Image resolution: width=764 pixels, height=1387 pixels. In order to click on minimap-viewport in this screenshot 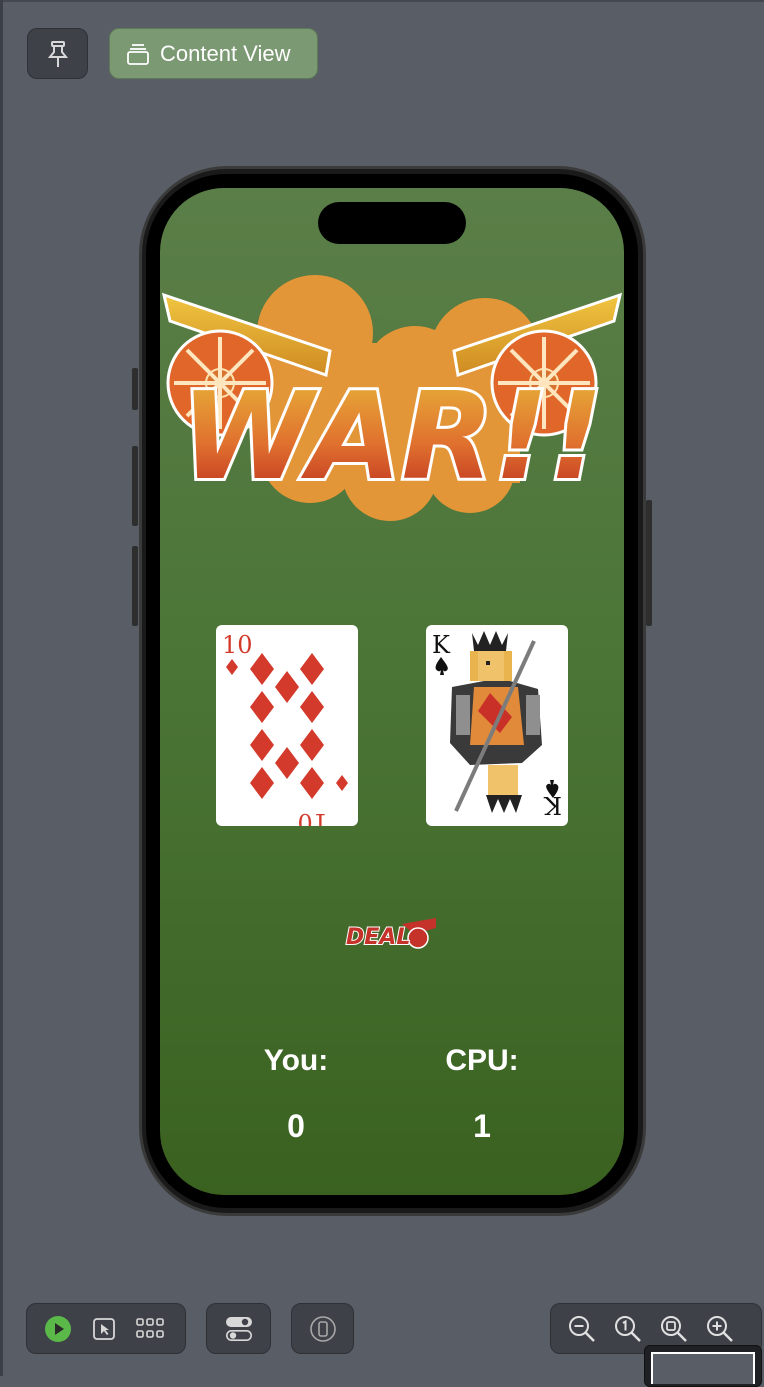, I will do `click(703, 1368)`.